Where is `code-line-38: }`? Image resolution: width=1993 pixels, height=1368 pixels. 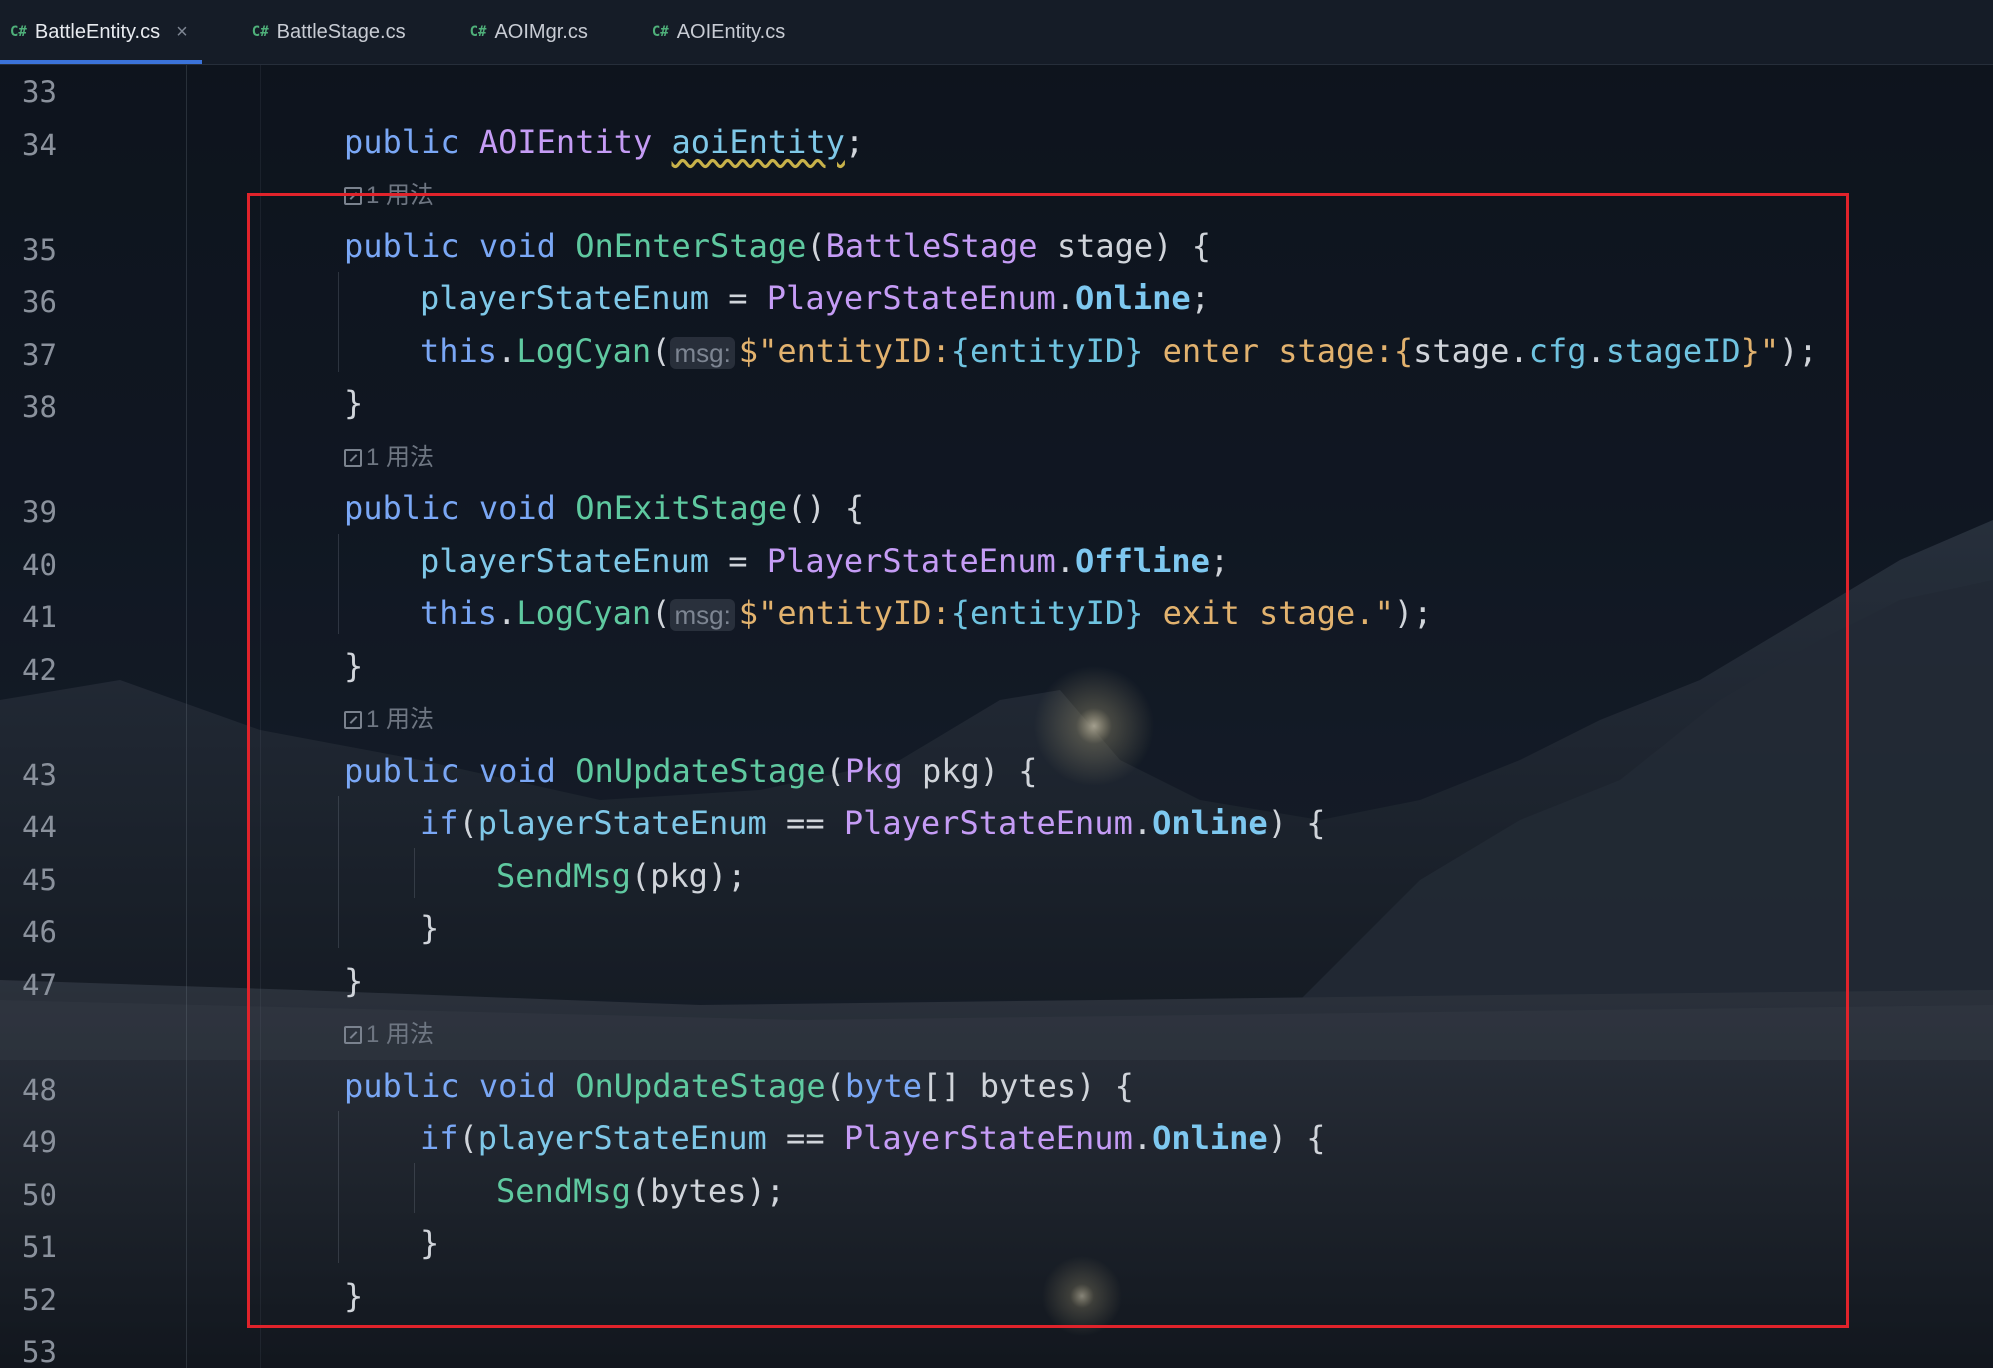 code-line-38: } is located at coordinates (354, 403).